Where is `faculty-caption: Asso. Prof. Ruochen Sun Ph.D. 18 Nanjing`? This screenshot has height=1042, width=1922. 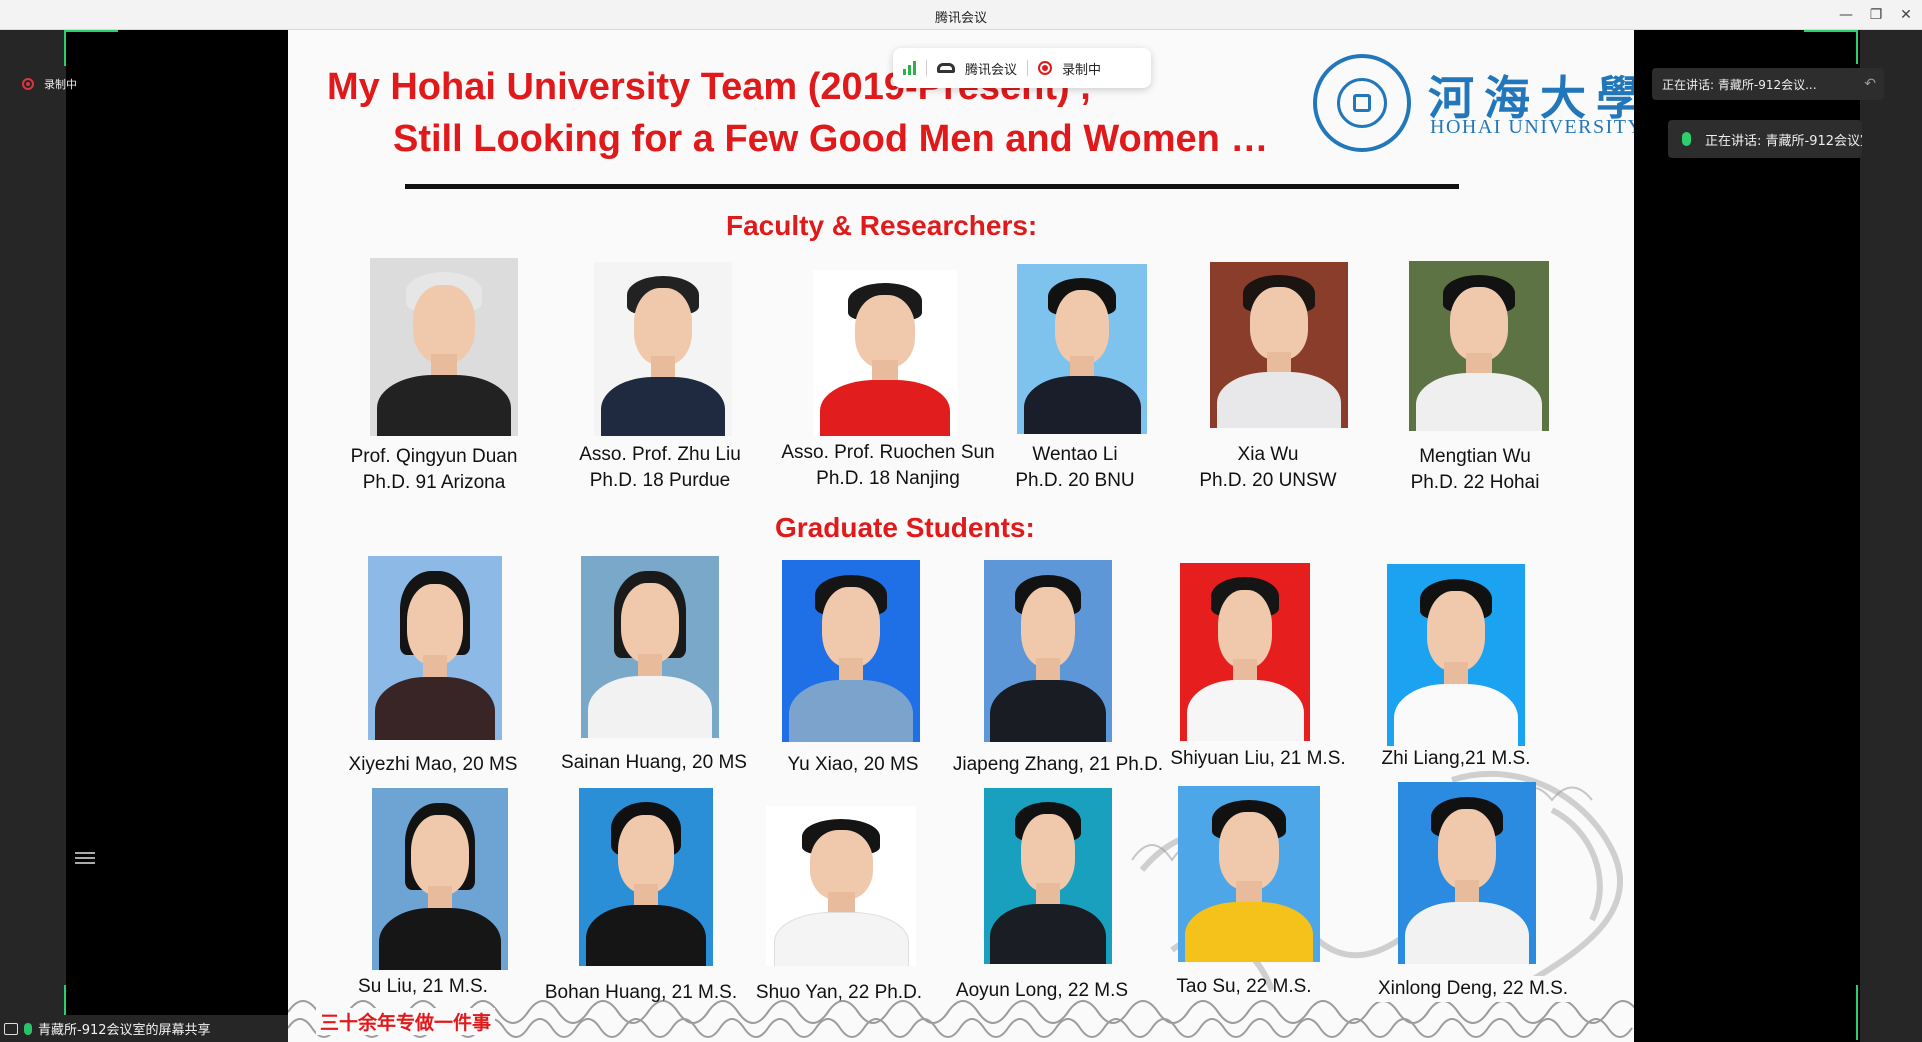
faculty-caption: Asso. Prof. Ruochen Sun Ph.D. 18 Nanjing is located at coordinates (888, 466).